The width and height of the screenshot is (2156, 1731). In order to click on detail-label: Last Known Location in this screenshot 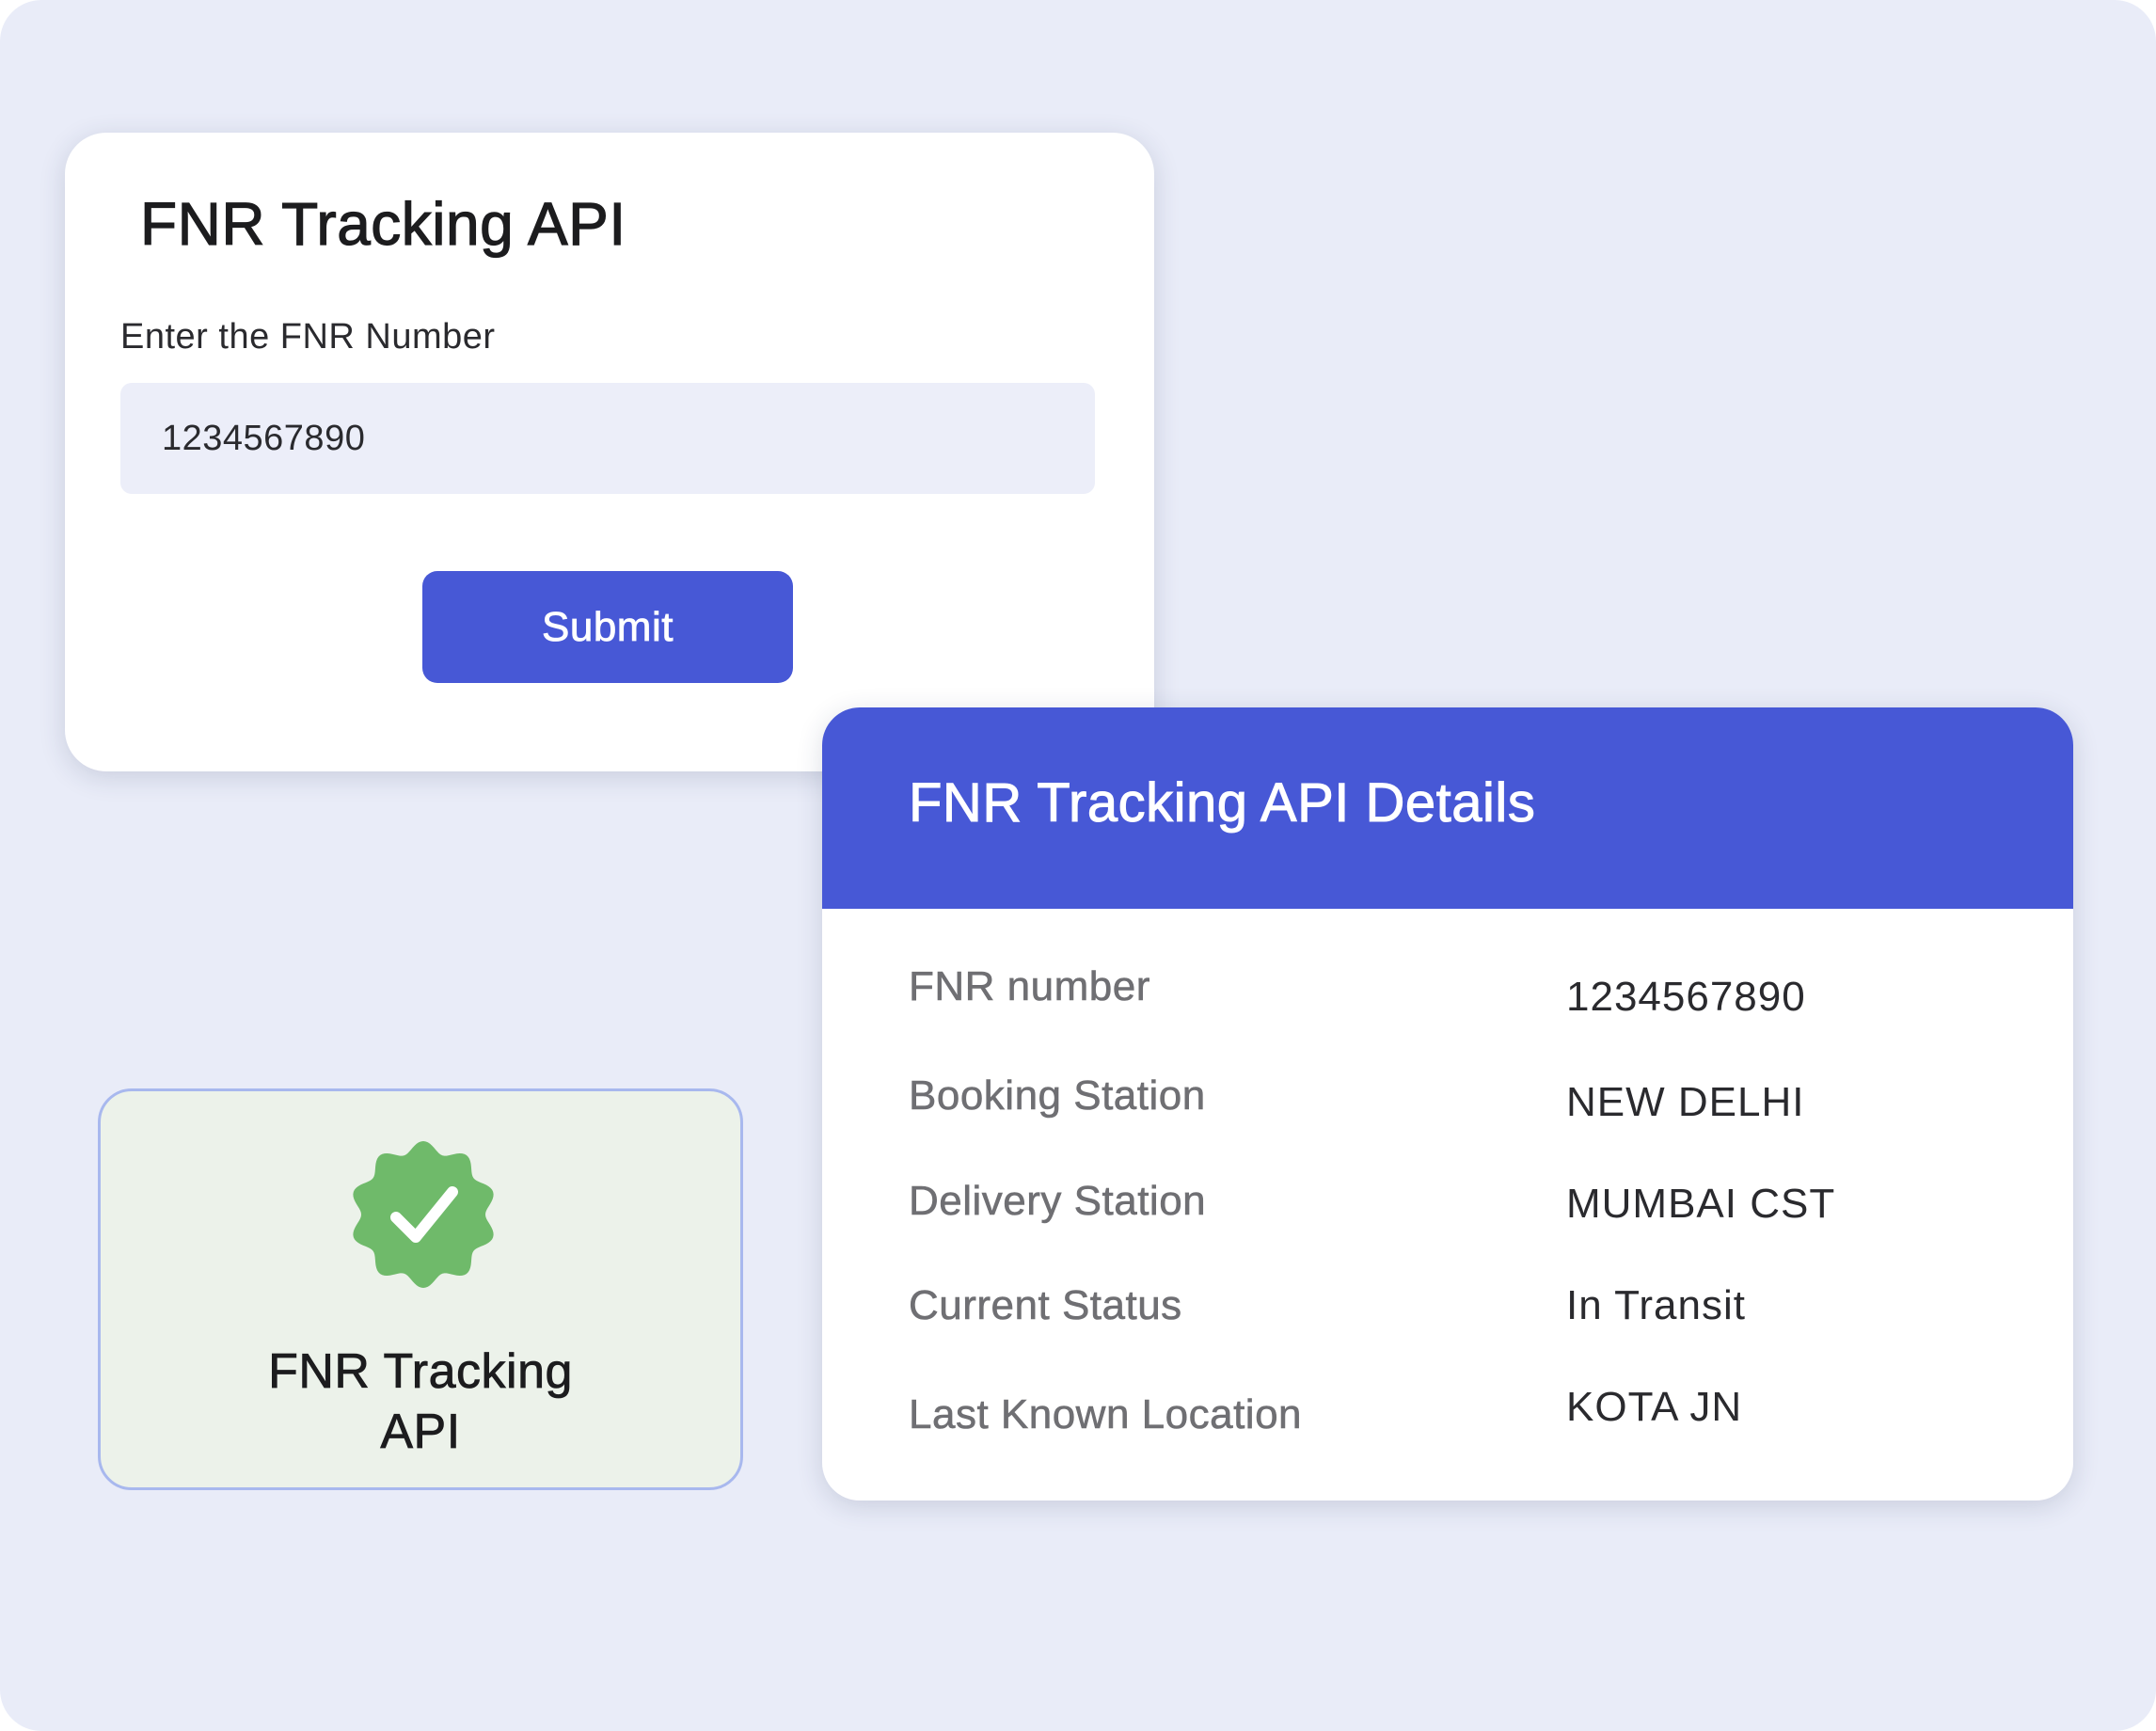, I will do `click(1106, 1414)`.